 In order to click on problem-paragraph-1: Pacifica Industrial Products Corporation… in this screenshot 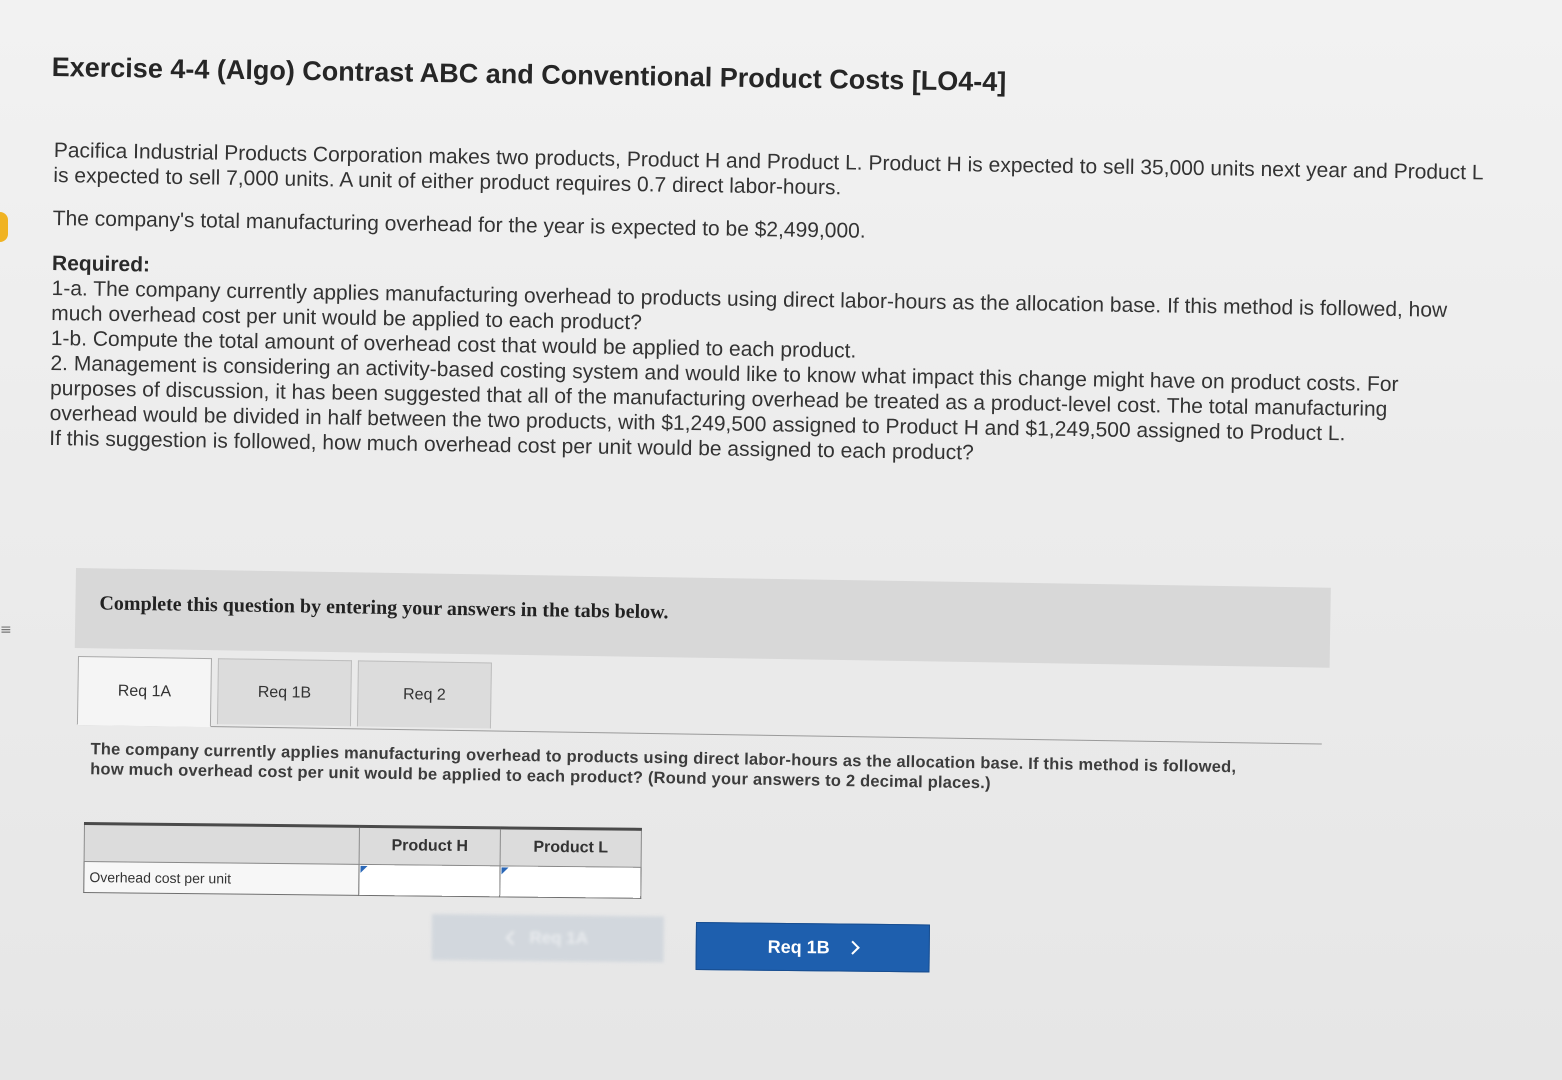, I will do `click(768, 169)`.